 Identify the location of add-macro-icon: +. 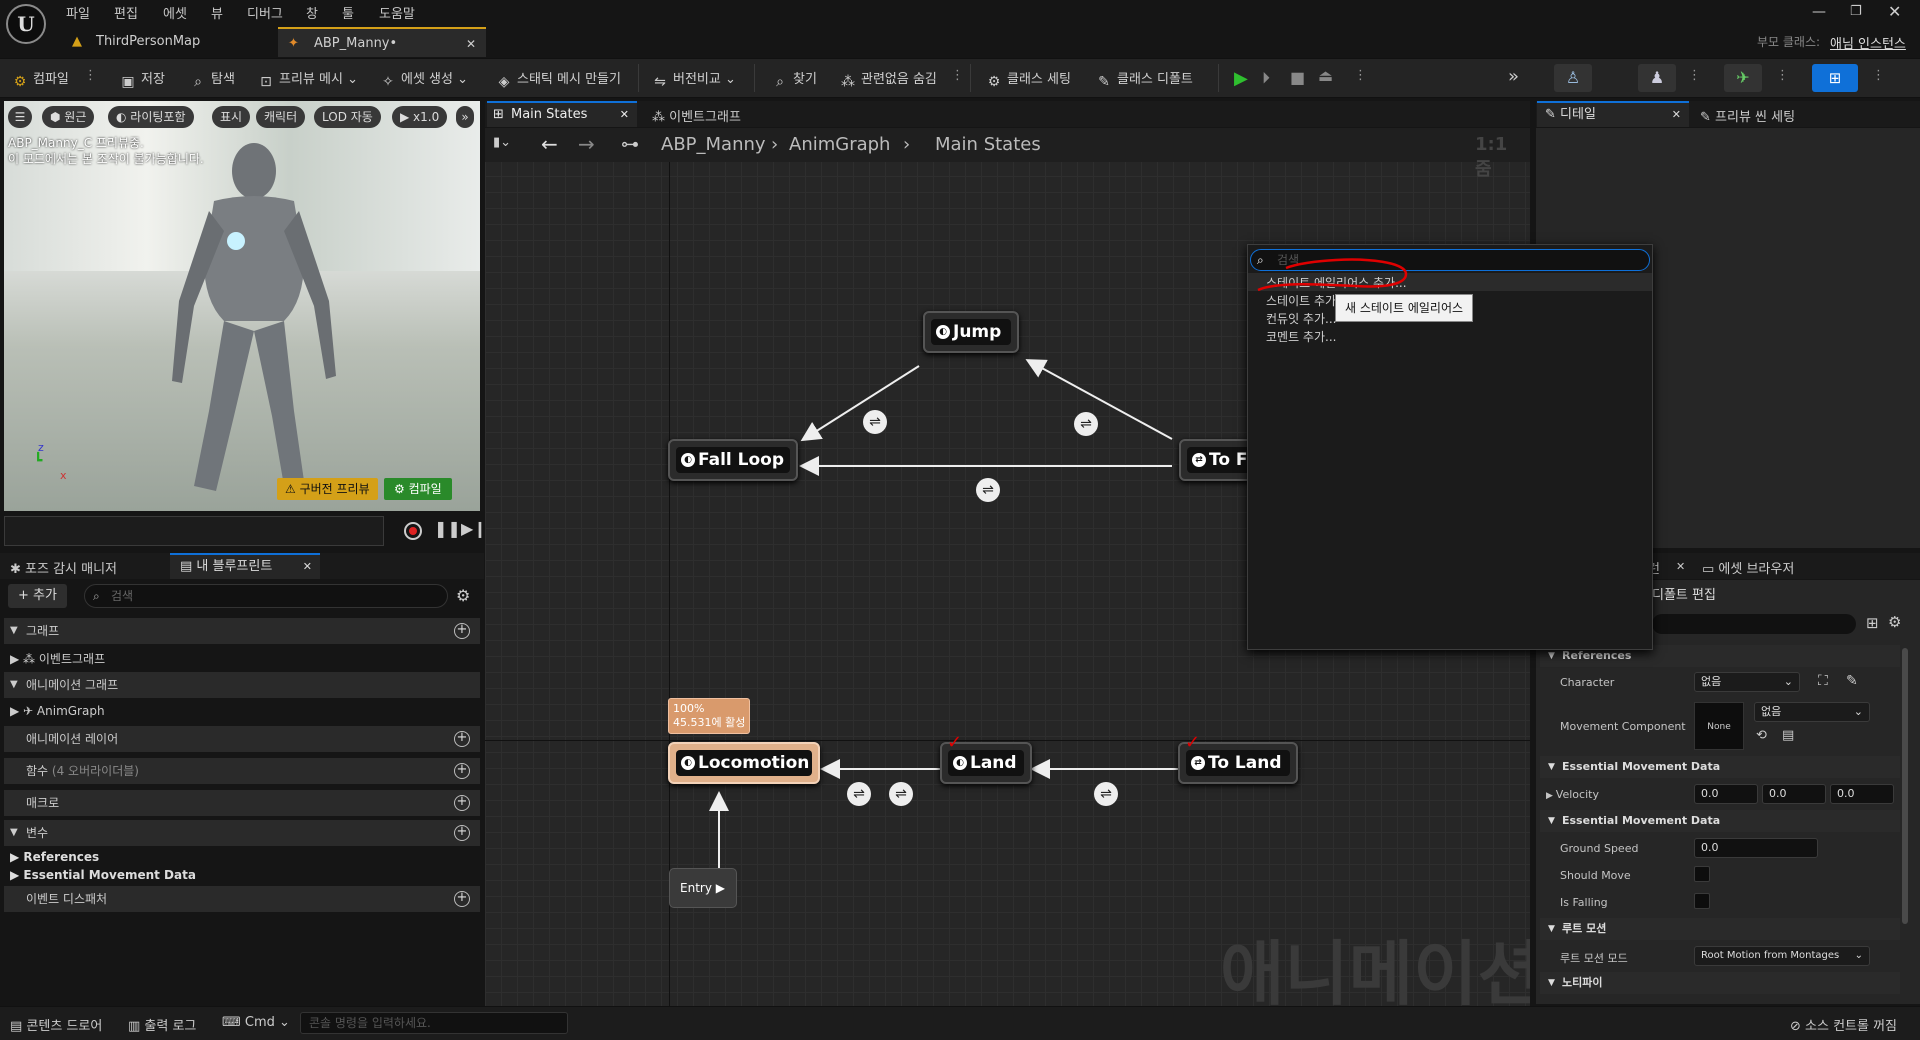
(462, 803).